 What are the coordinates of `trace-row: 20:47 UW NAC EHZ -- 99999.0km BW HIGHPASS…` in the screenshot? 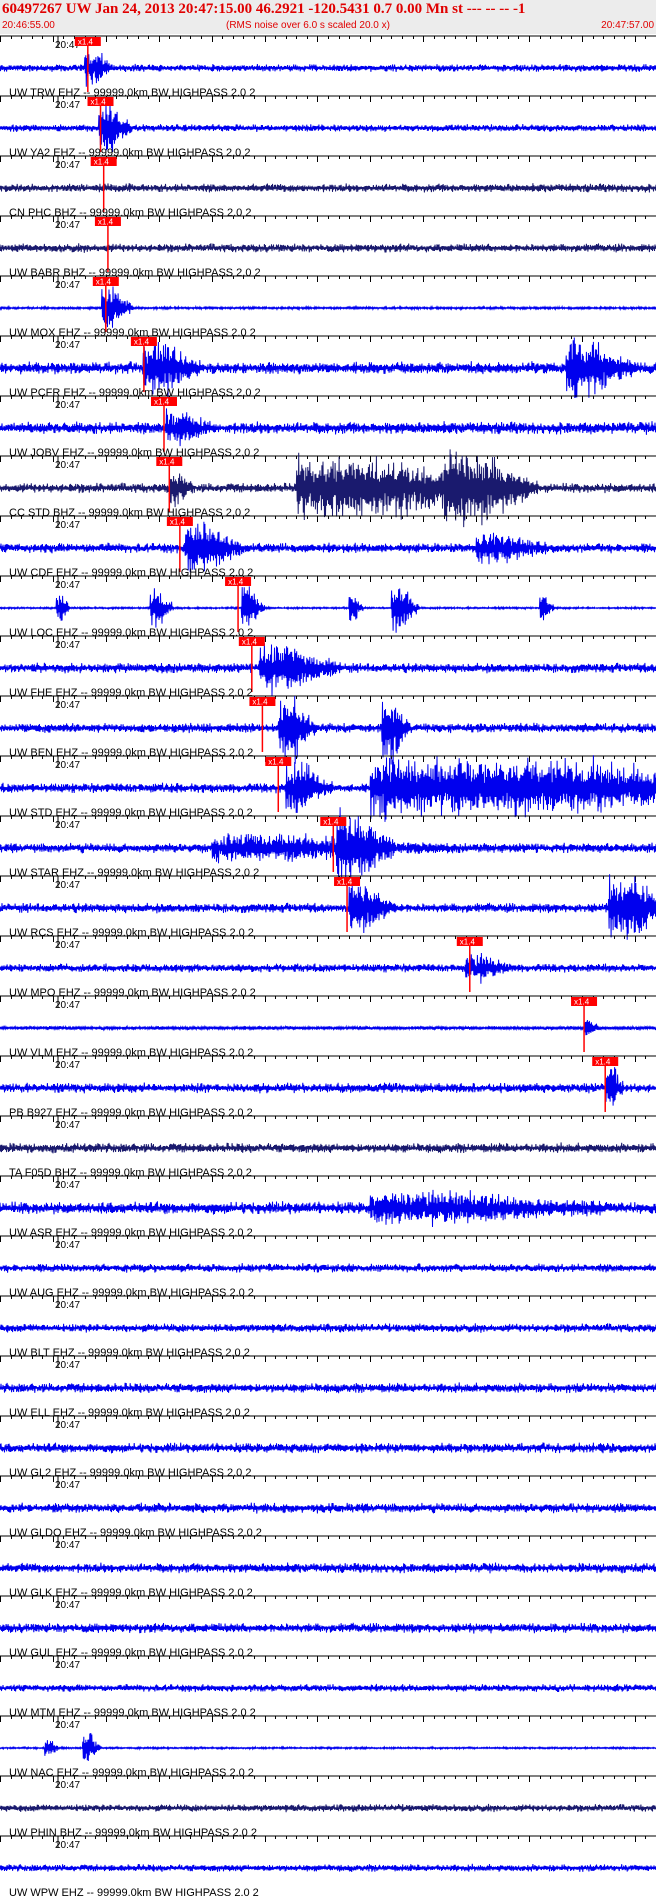 It's located at (328, 1747).